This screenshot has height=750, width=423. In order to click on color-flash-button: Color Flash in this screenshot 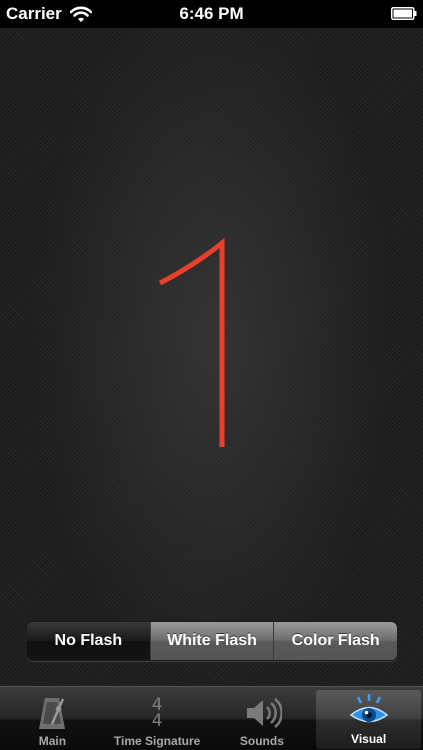, I will do `click(335, 641)`.